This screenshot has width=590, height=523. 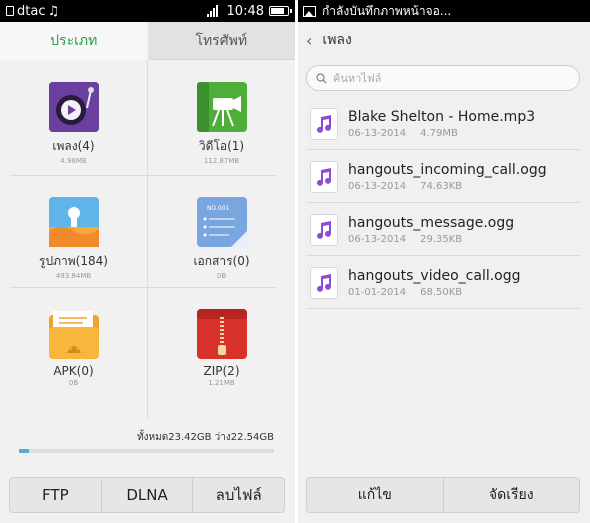 What do you see at coordinates (441, 186) in the screenshot?
I see `file-size: 74.63KB` at bounding box center [441, 186].